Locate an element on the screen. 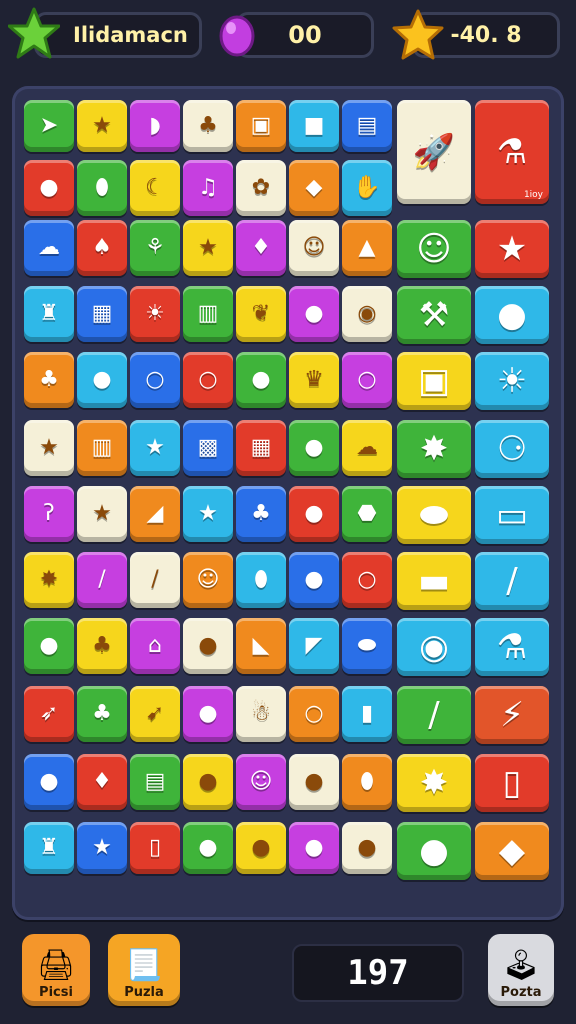 The width and height of the screenshot is (576, 1024). big-game-tile: ⚗ is located at coordinates (512, 647).